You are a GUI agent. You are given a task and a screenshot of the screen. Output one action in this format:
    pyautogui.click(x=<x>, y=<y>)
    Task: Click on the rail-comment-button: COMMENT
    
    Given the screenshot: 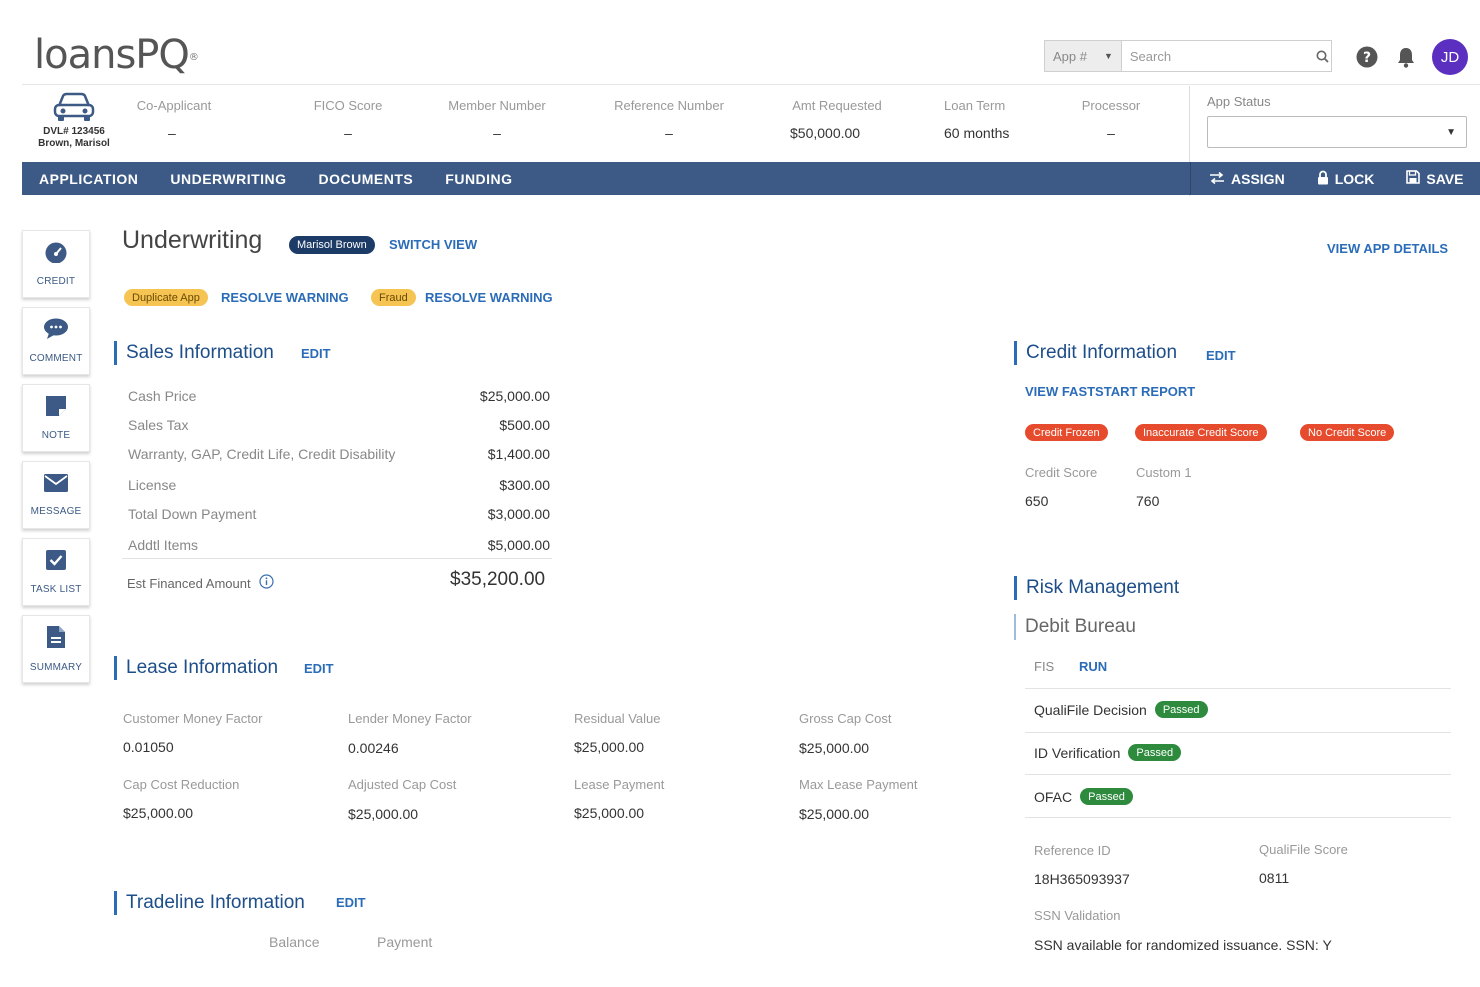 What is the action you would take?
    pyautogui.click(x=56, y=341)
    